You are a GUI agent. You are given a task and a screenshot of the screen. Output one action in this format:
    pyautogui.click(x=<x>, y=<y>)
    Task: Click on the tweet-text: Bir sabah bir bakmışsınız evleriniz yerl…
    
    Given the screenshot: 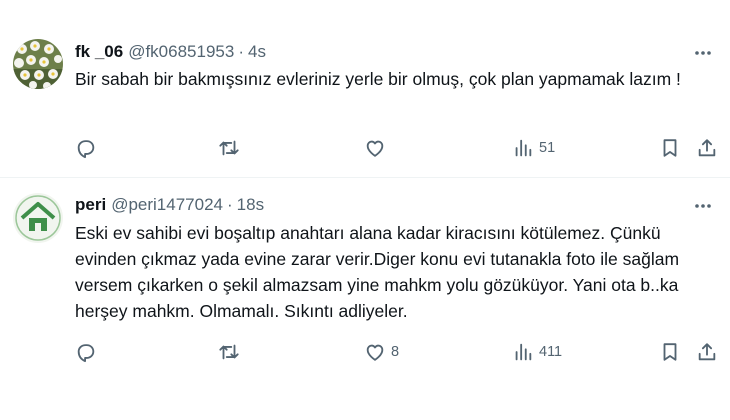 What is the action you would take?
    pyautogui.click(x=378, y=79)
    